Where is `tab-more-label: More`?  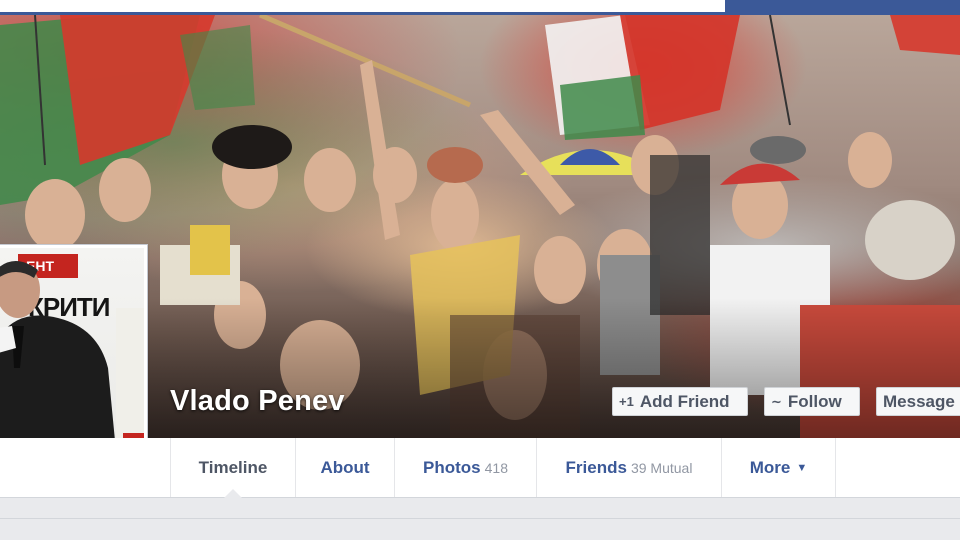 tab-more-label: More is located at coordinates (770, 467).